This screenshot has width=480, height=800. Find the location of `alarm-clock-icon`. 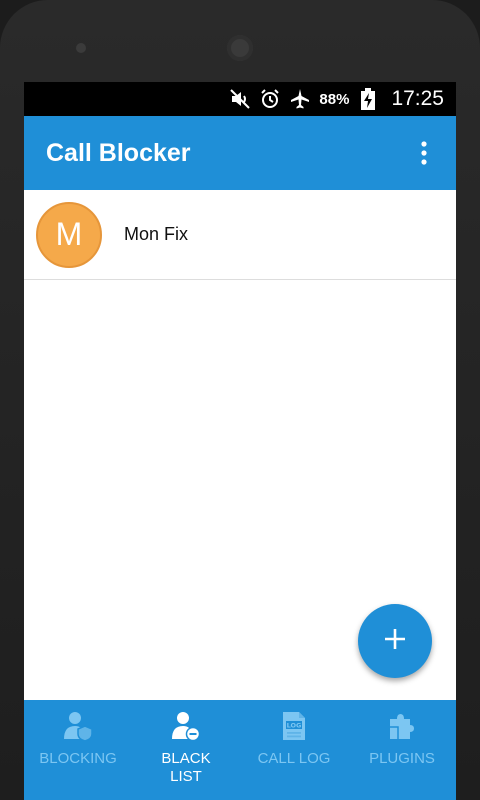

alarm-clock-icon is located at coordinates (270, 99).